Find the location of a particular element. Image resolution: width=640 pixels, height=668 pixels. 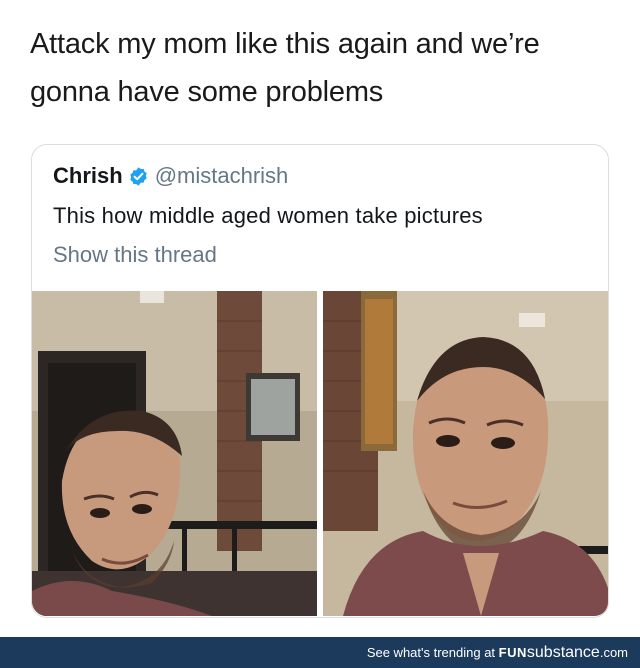

tweet-author-name: Chrish is located at coordinates (88, 176).